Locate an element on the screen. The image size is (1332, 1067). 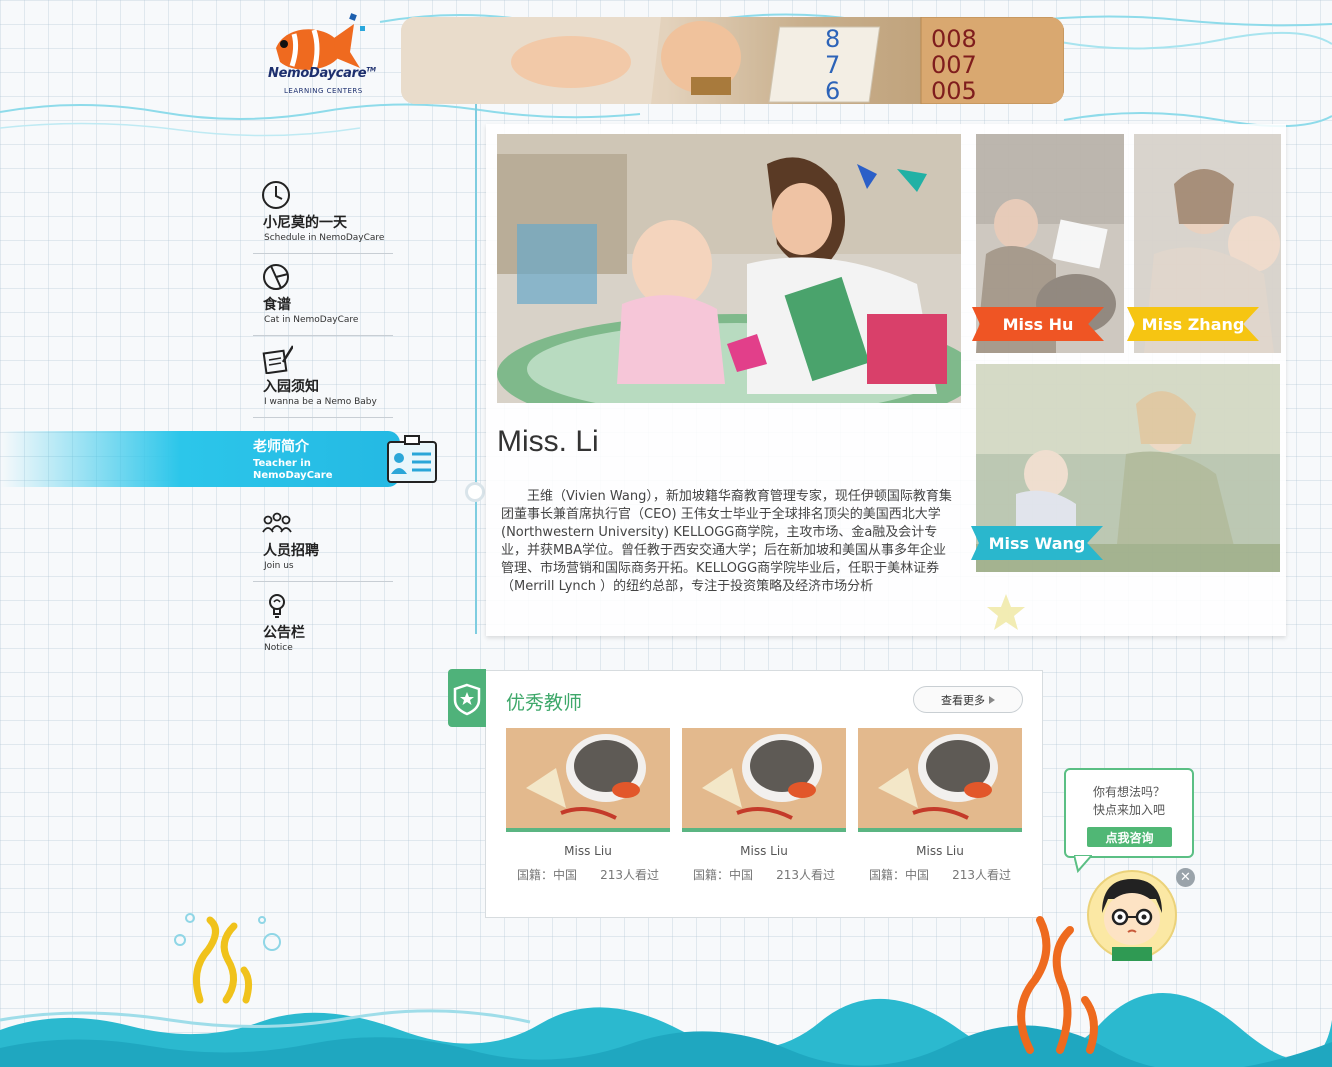
nav-item-subtitle: Notice is located at coordinates (278, 648).